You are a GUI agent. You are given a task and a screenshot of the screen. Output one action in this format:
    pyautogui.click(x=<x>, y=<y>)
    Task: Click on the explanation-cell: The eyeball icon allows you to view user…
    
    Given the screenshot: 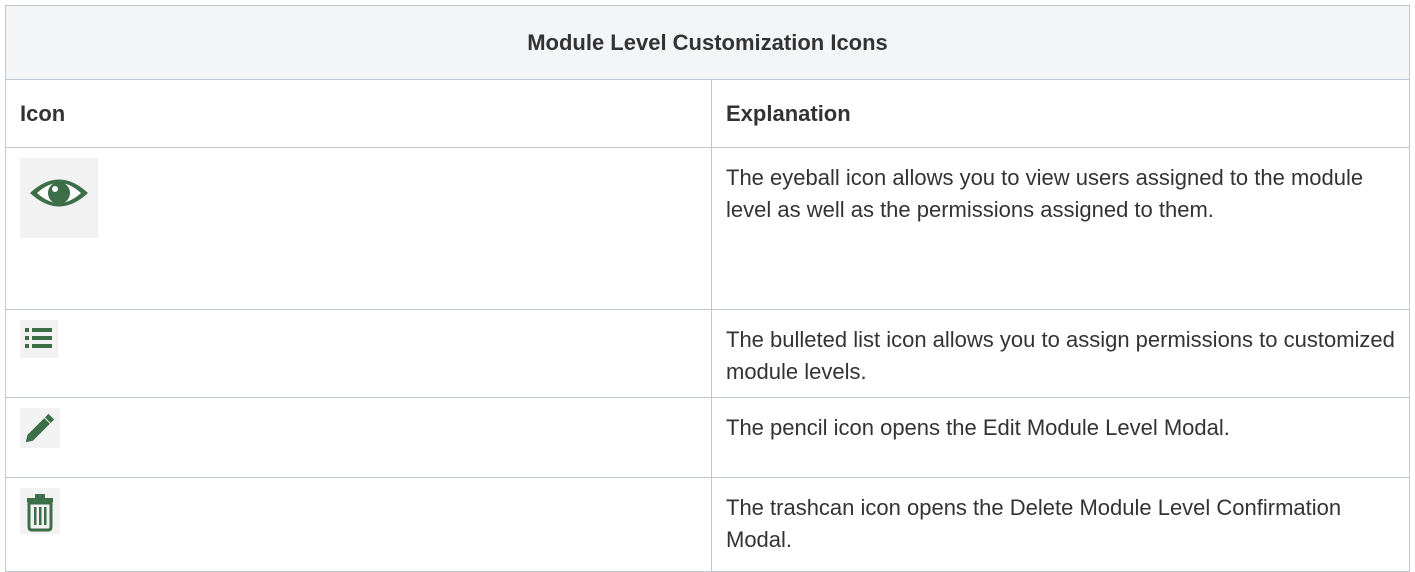 What is the action you would take?
    pyautogui.click(x=1060, y=228)
    